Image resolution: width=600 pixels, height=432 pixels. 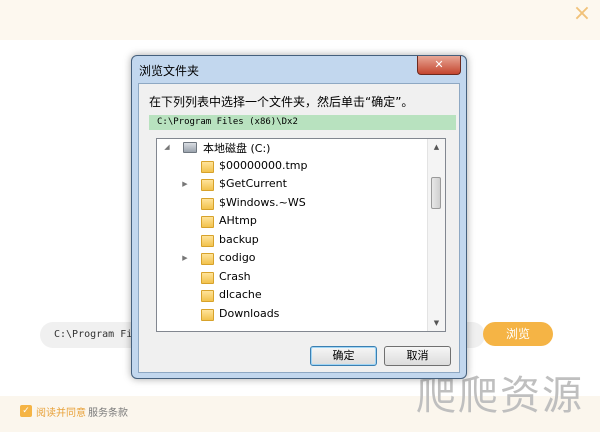 I want to click on tree-item-folder: $00000000.tmp, so click(x=293, y=167).